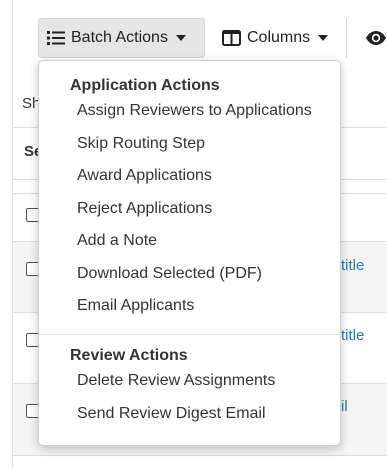 The image size is (387, 468). Describe the element at coordinates (344, 406) in the screenshot. I see `row-title-link: il` at that location.